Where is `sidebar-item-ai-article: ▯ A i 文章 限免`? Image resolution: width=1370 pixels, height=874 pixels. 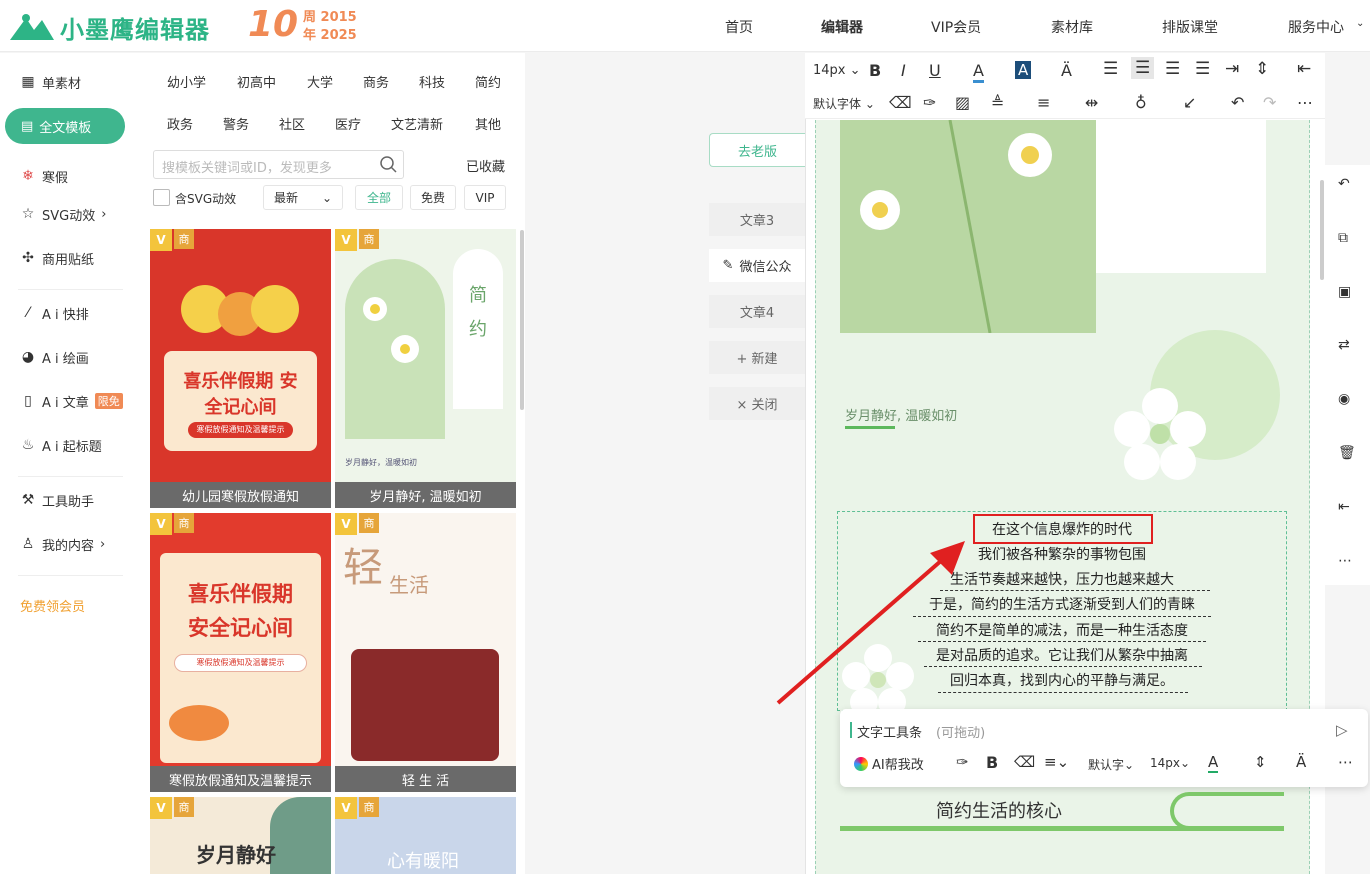
sidebar-item-ai-article: ▯ A i 文章 限免 is located at coordinates (71, 401).